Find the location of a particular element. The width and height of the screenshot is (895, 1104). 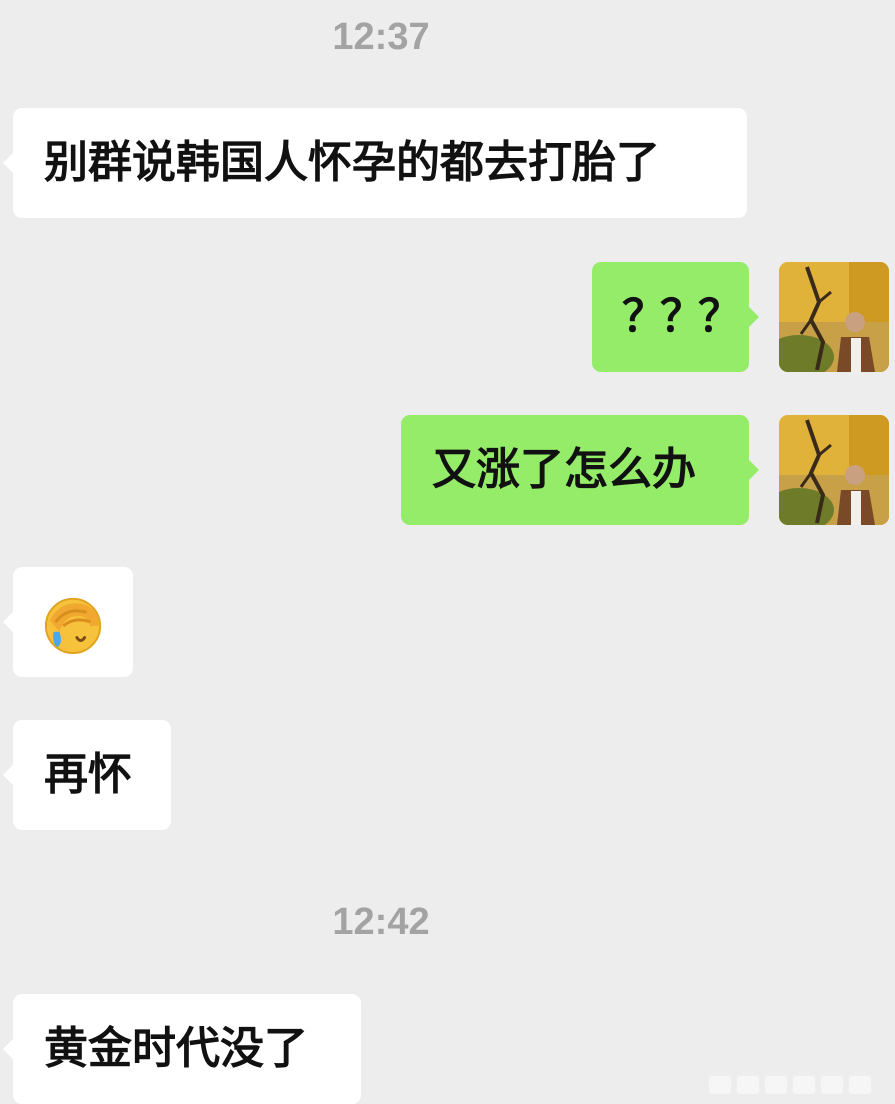

incoming-message-bubble is located at coordinates (68, 622).